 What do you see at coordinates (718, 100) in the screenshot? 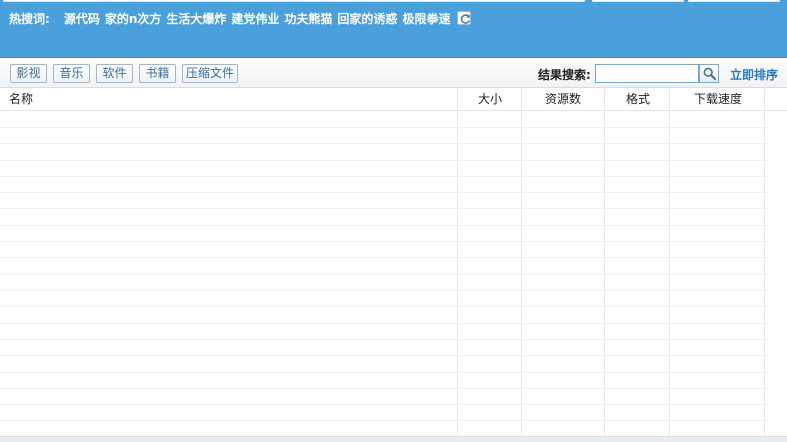
I see `column-header-download-speed: 下载速度` at bounding box center [718, 100].